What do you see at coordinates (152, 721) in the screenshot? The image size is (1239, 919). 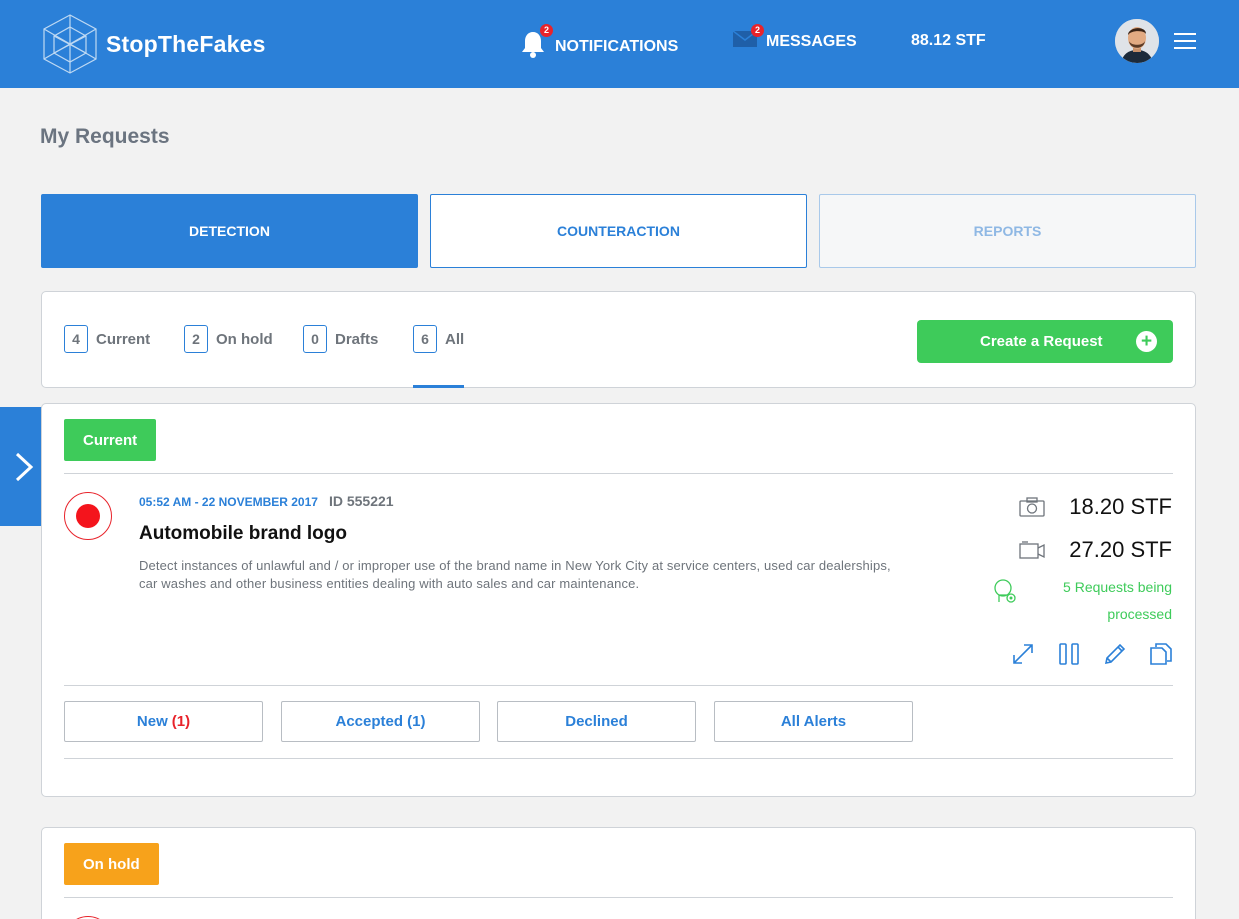 I see `alerts-new-label: New` at bounding box center [152, 721].